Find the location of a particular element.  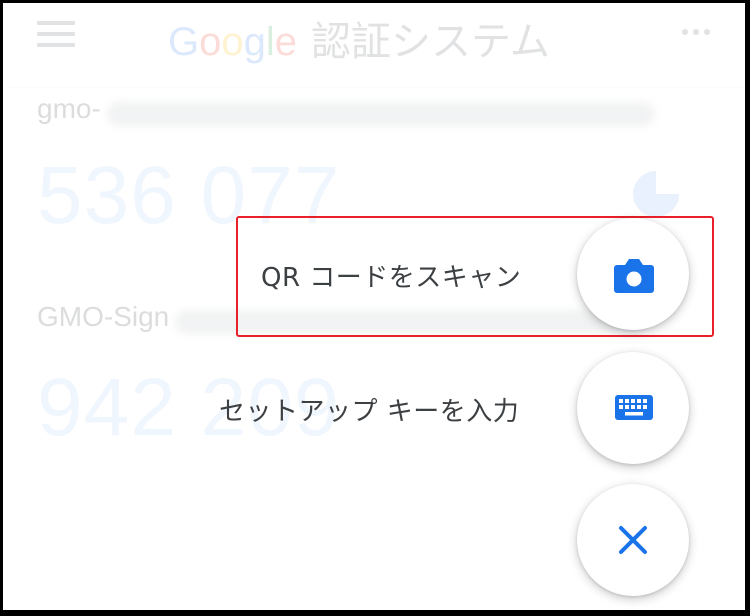

scan-qr-button is located at coordinates (633, 274).